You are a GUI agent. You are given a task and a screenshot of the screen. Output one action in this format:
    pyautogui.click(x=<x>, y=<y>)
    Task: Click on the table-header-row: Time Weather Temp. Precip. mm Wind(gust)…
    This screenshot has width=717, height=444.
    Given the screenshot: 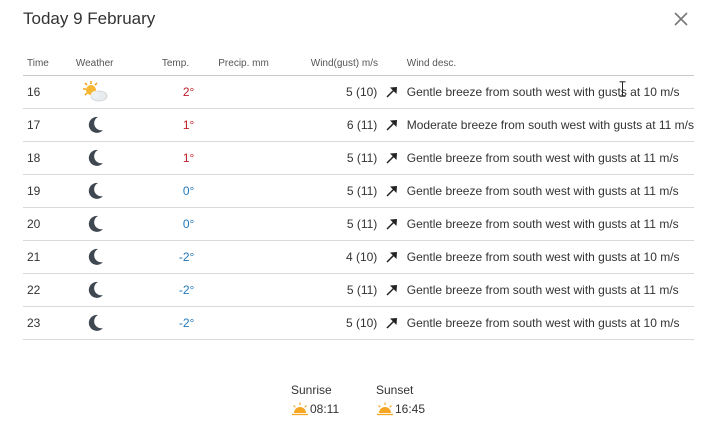 What is the action you would take?
    pyautogui.click(x=358, y=64)
    